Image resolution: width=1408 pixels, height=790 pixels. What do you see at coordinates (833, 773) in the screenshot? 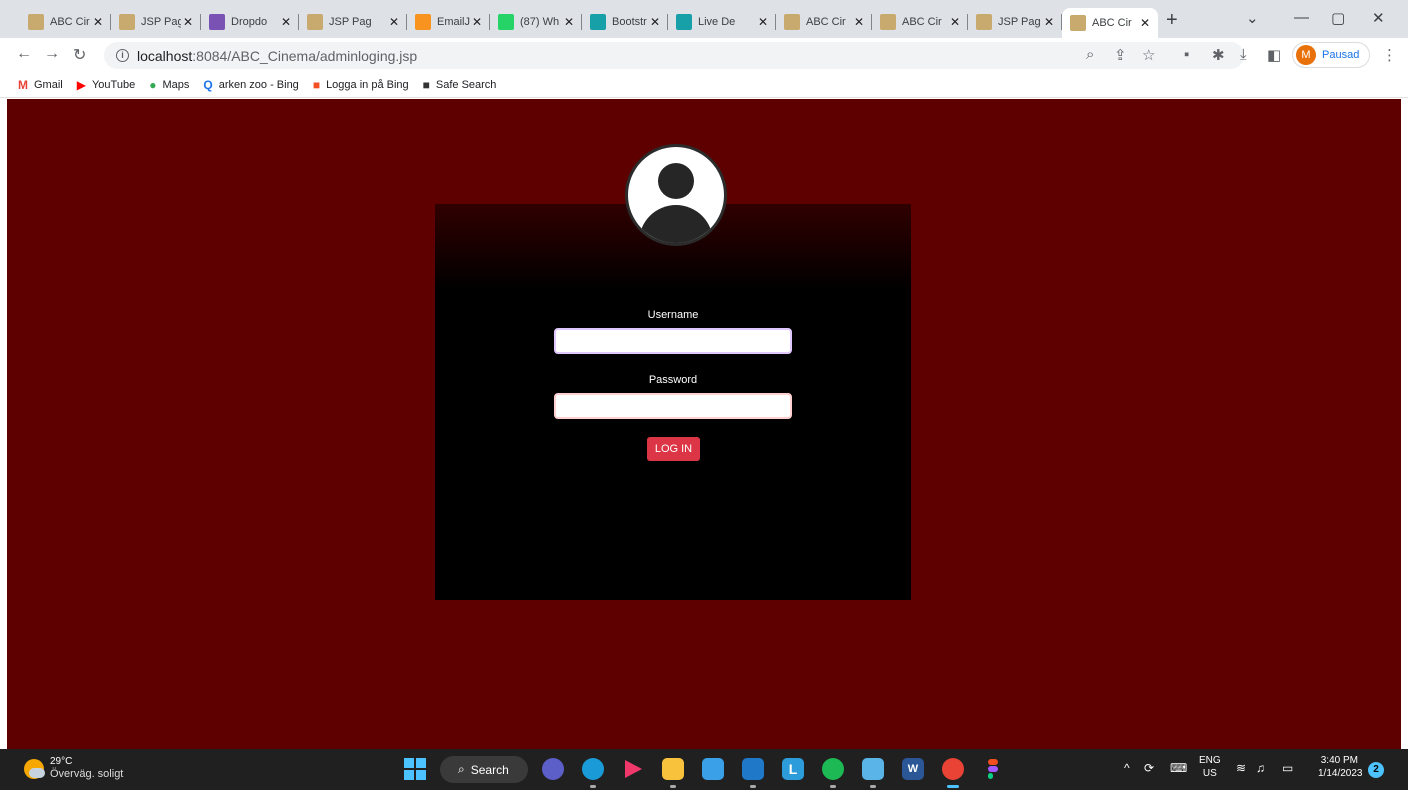
I see `spotify-icon` at bounding box center [833, 773].